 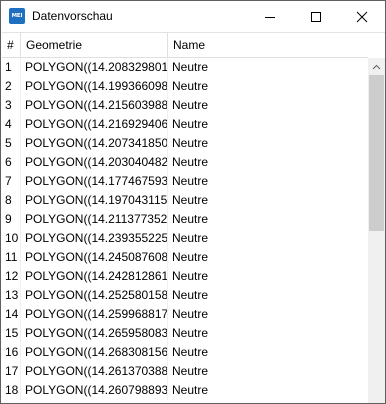 I want to click on geometry-cell: POLYGON((14.2607988936, so click(x=94, y=390).